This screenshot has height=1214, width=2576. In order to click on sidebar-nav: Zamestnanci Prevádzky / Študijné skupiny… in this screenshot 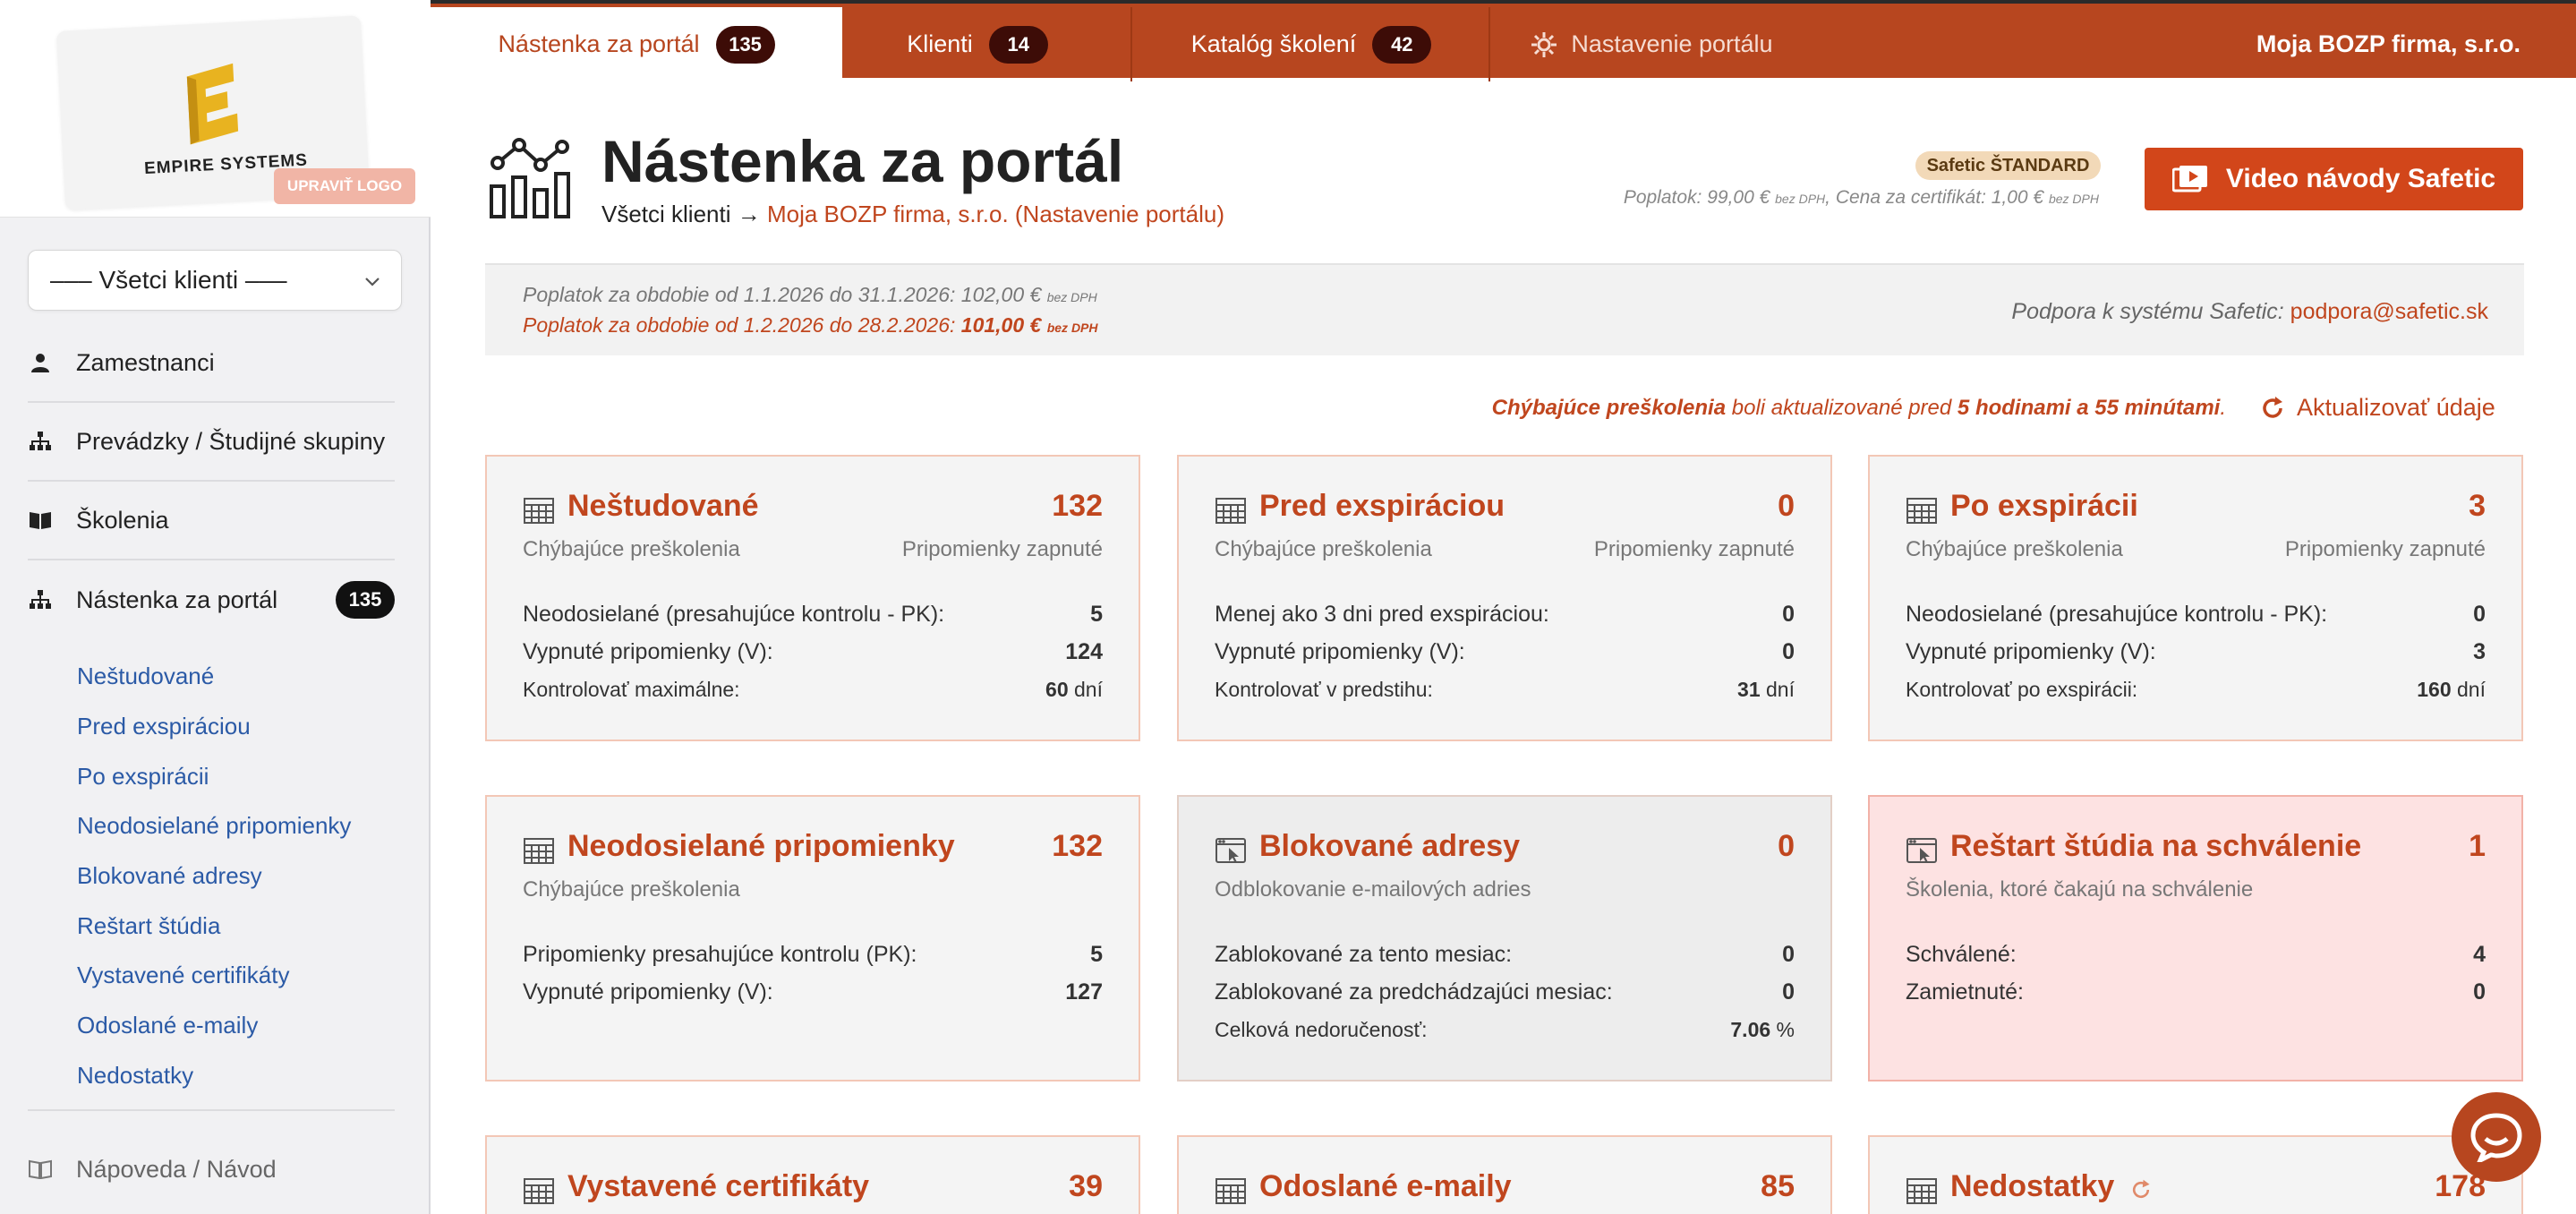, I will do `click(211, 718)`.